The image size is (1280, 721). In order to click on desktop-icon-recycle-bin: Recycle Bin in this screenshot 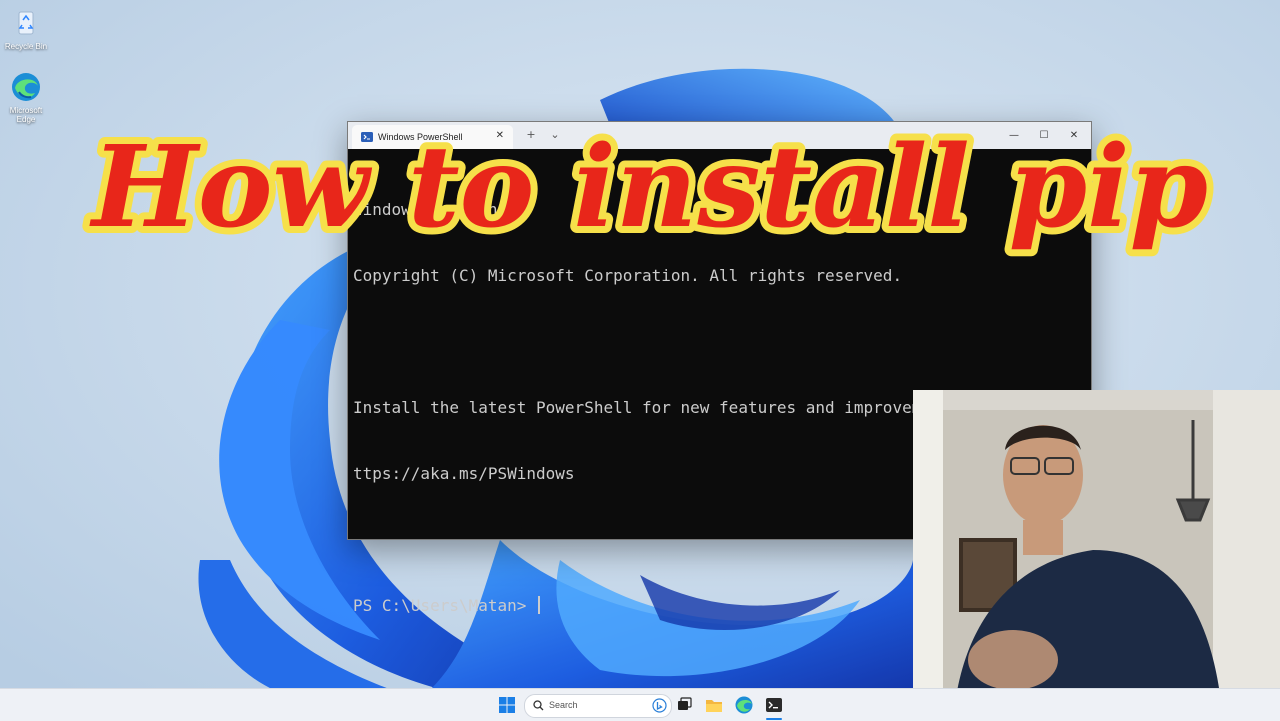, I will do `click(26, 28)`.